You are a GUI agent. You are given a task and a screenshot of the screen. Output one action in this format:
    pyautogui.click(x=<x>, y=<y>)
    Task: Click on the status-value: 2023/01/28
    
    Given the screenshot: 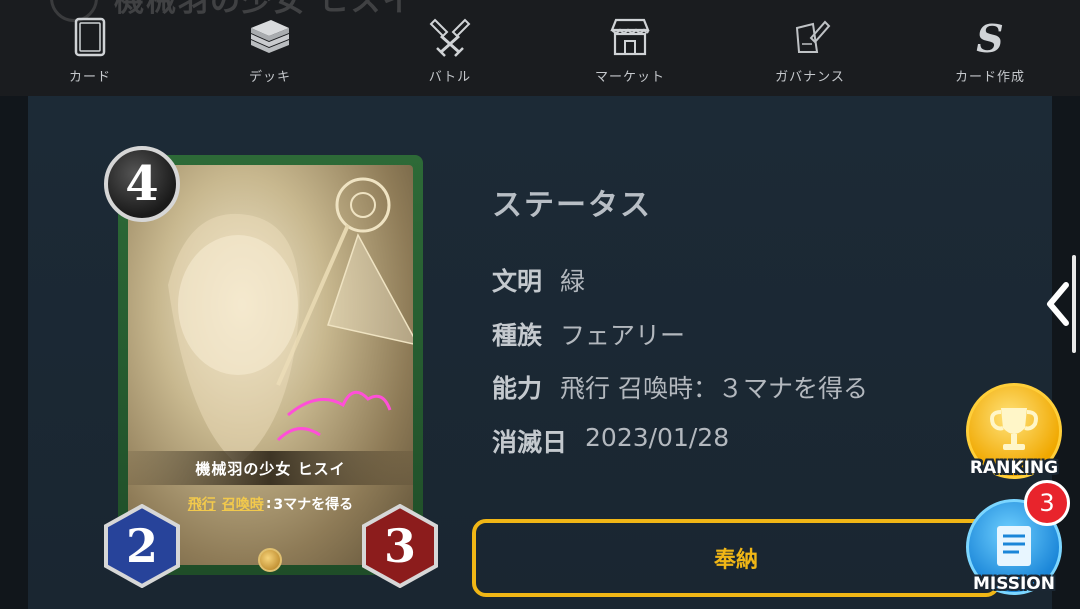 What is the action you would take?
    pyautogui.click(x=657, y=437)
    